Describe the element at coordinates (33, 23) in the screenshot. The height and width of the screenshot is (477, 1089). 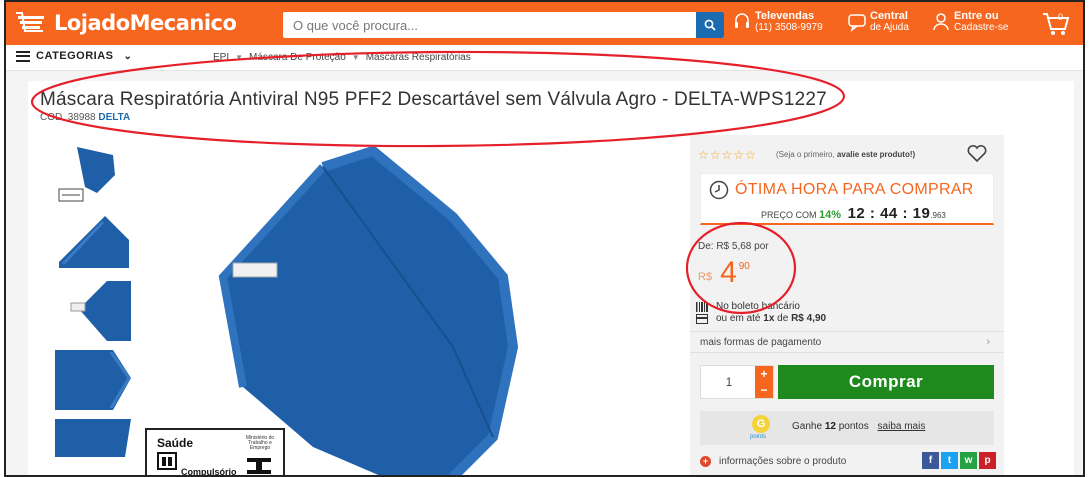
I see `logo-cart-icon` at that location.